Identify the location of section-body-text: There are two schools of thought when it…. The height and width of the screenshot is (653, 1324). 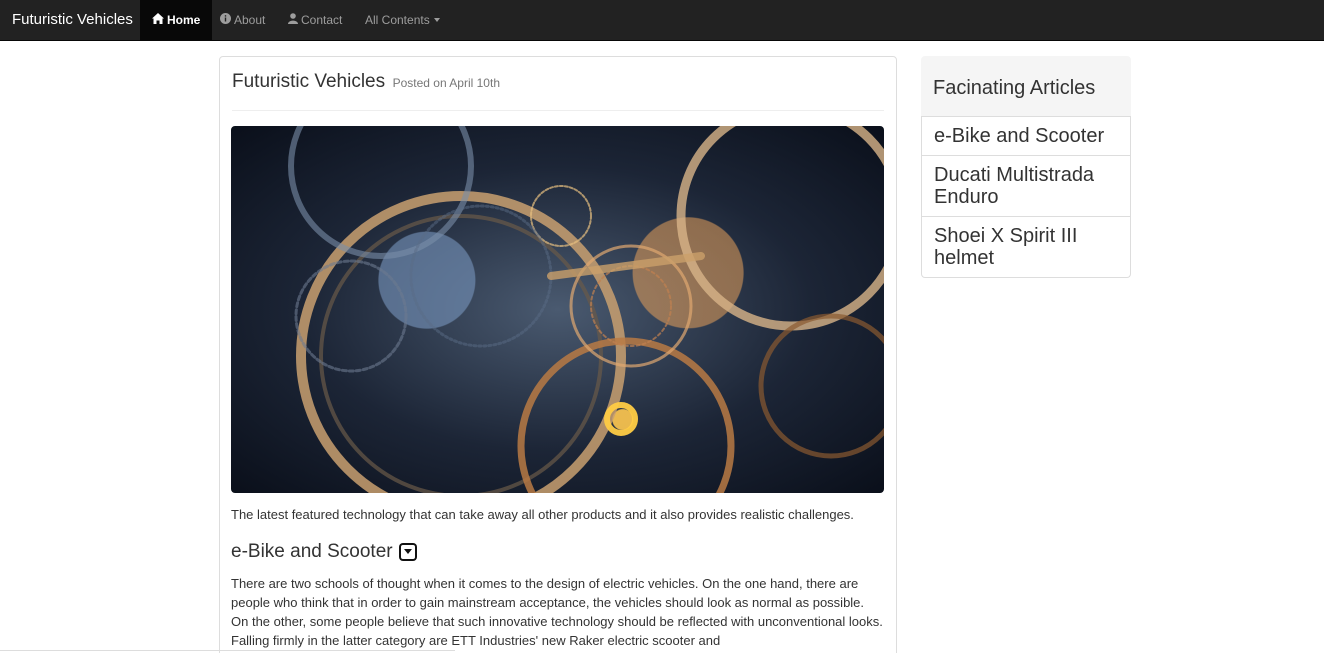
(557, 612).